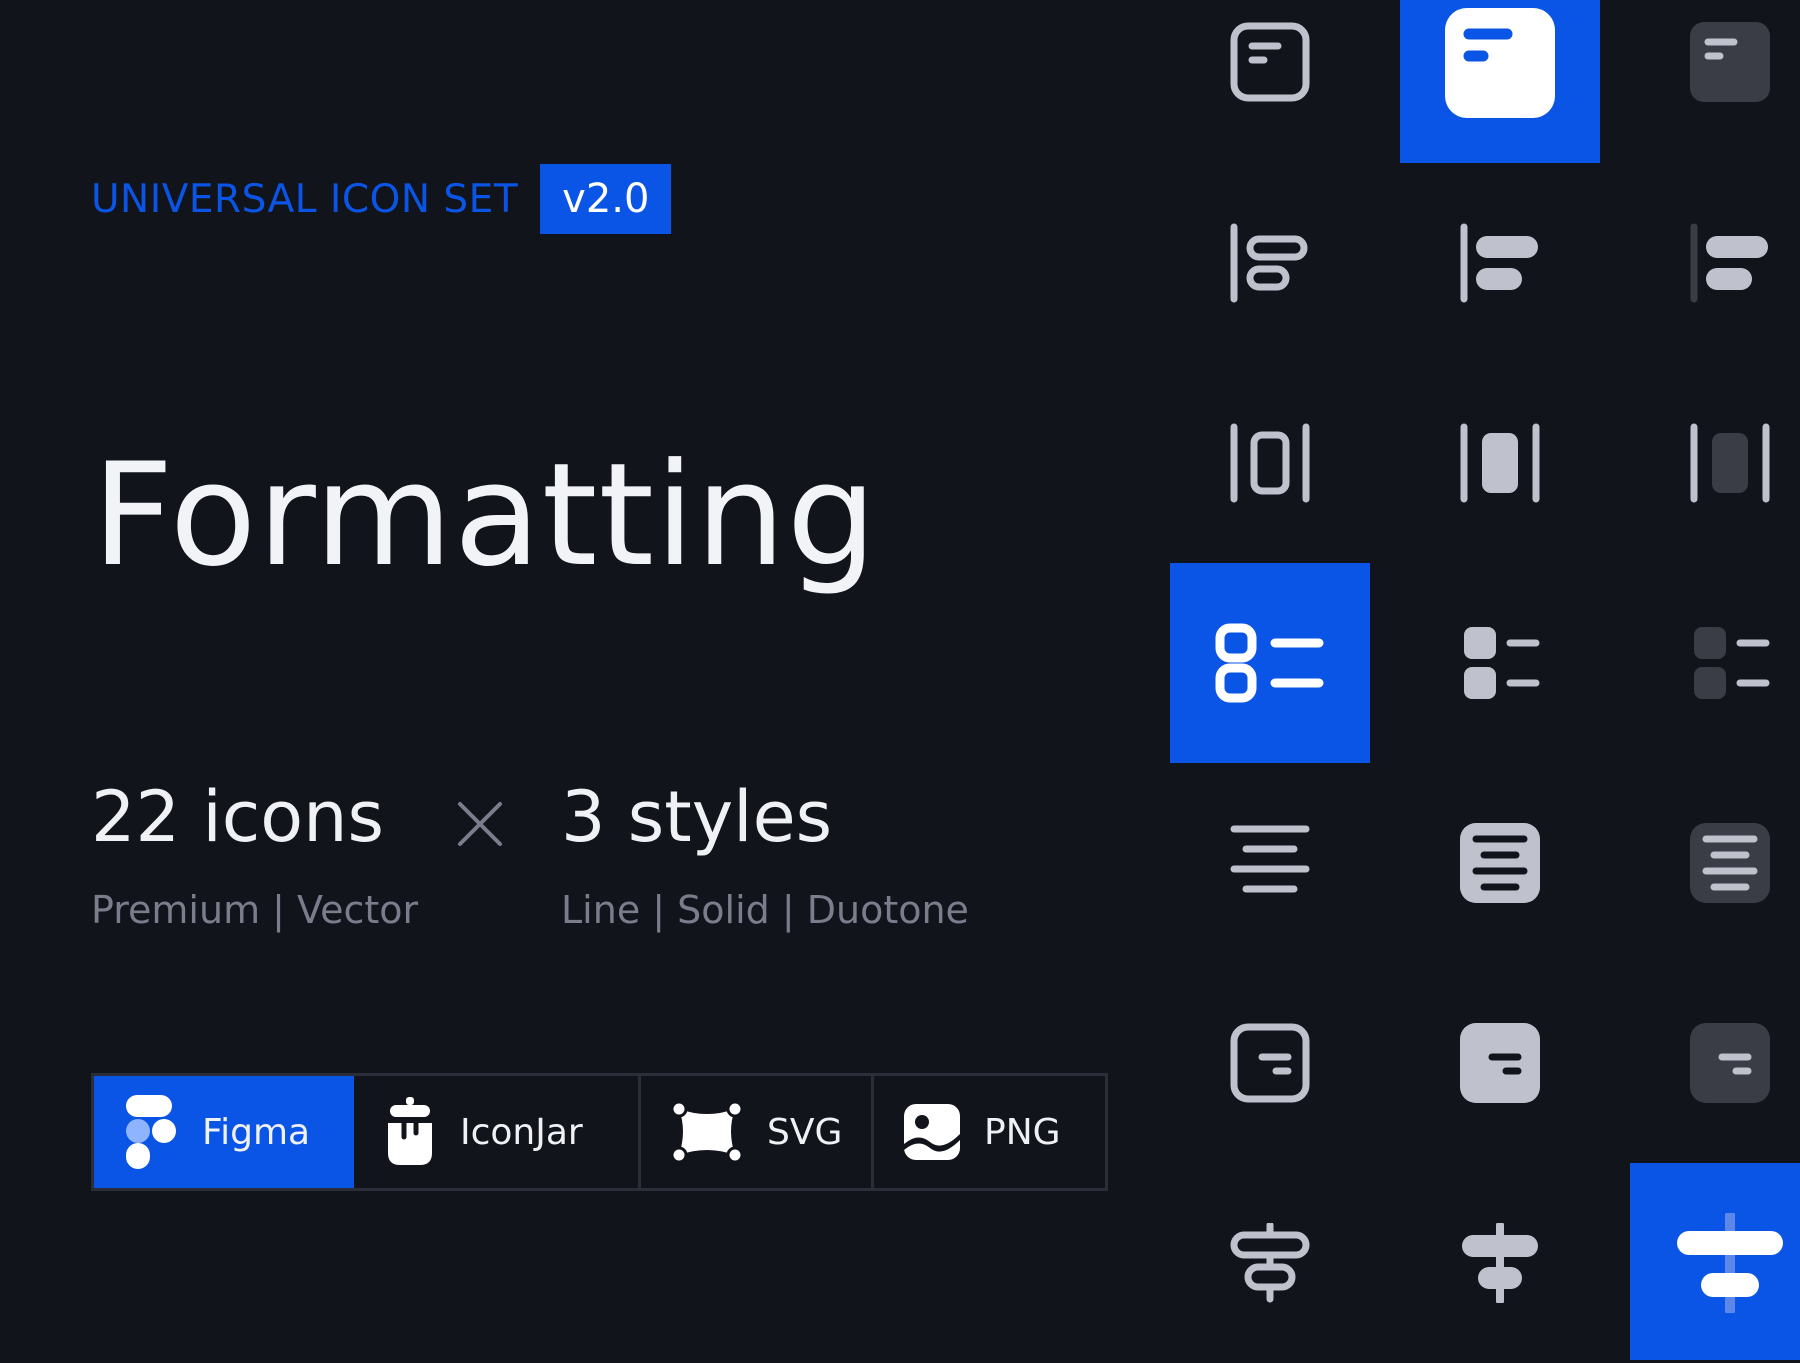 The width and height of the screenshot is (1800, 1363). What do you see at coordinates (1022, 1132) in the screenshot?
I see `format-label: PNG` at bounding box center [1022, 1132].